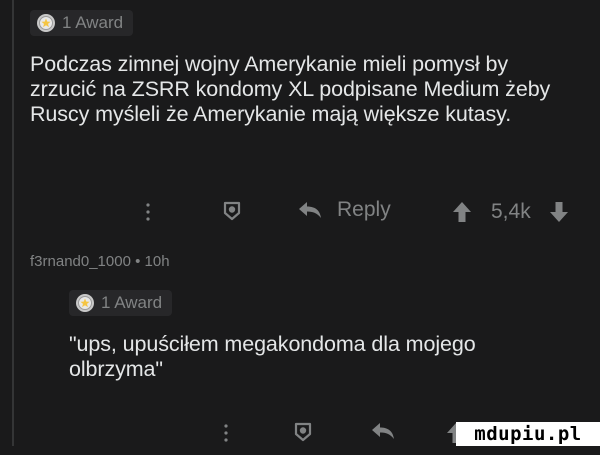 This screenshot has height=455, width=600. I want to click on comment-action-bar: Reply 5,4k, so click(300, 212).